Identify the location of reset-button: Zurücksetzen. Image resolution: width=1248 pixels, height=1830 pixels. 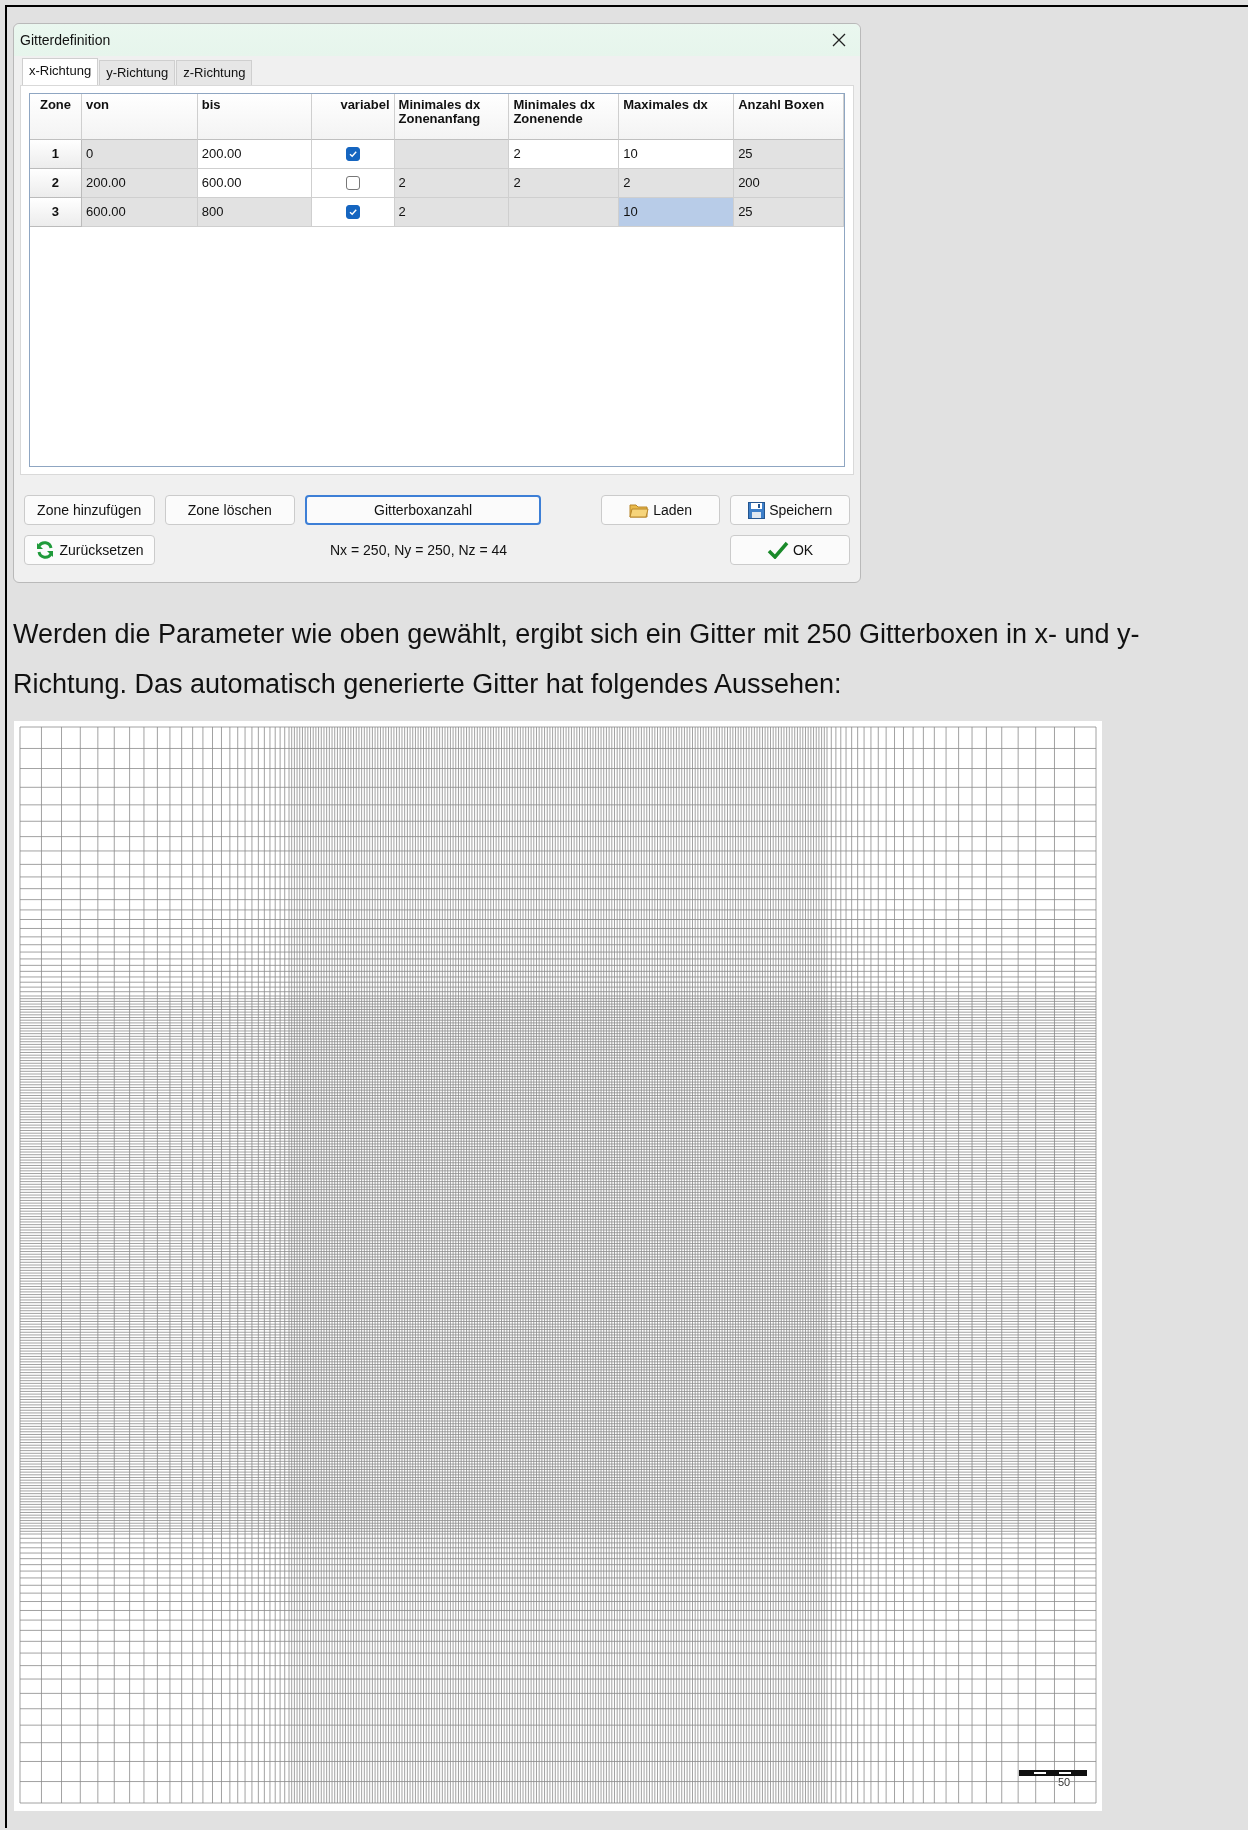
(89, 550).